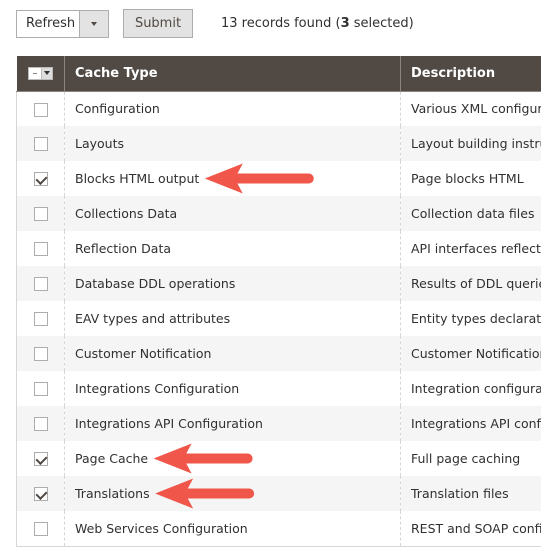 This screenshot has height=559, width=541. I want to click on records-prefix: 13 records found (, so click(281, 23).